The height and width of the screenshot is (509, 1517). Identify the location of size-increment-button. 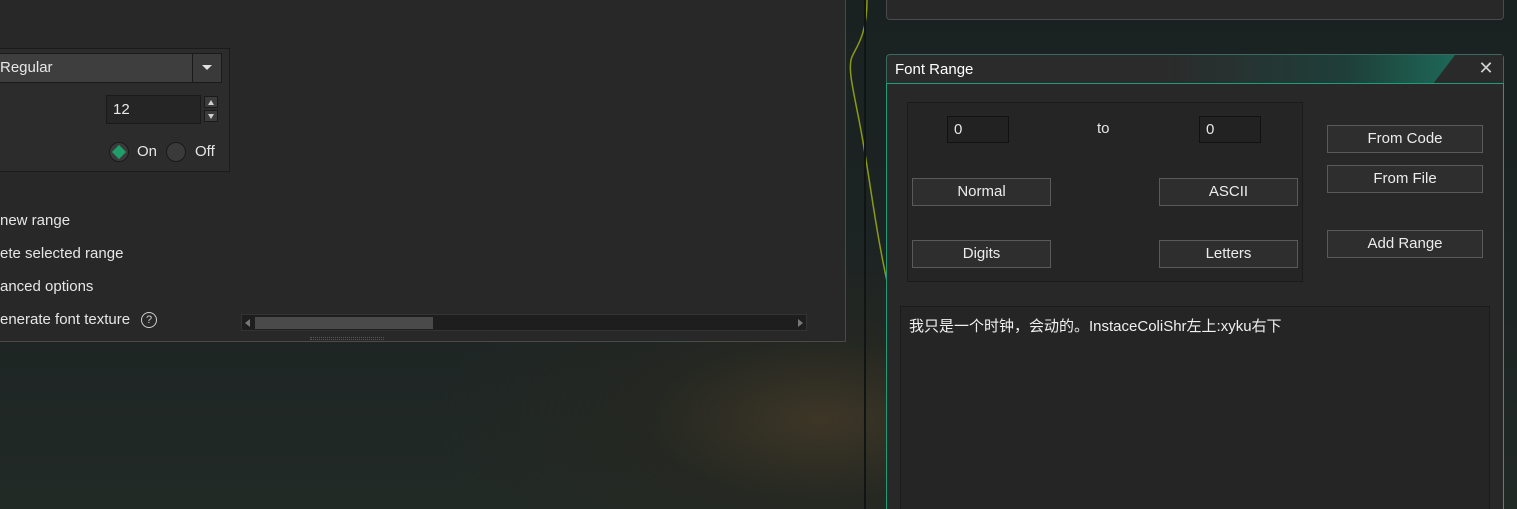
(211, 102).